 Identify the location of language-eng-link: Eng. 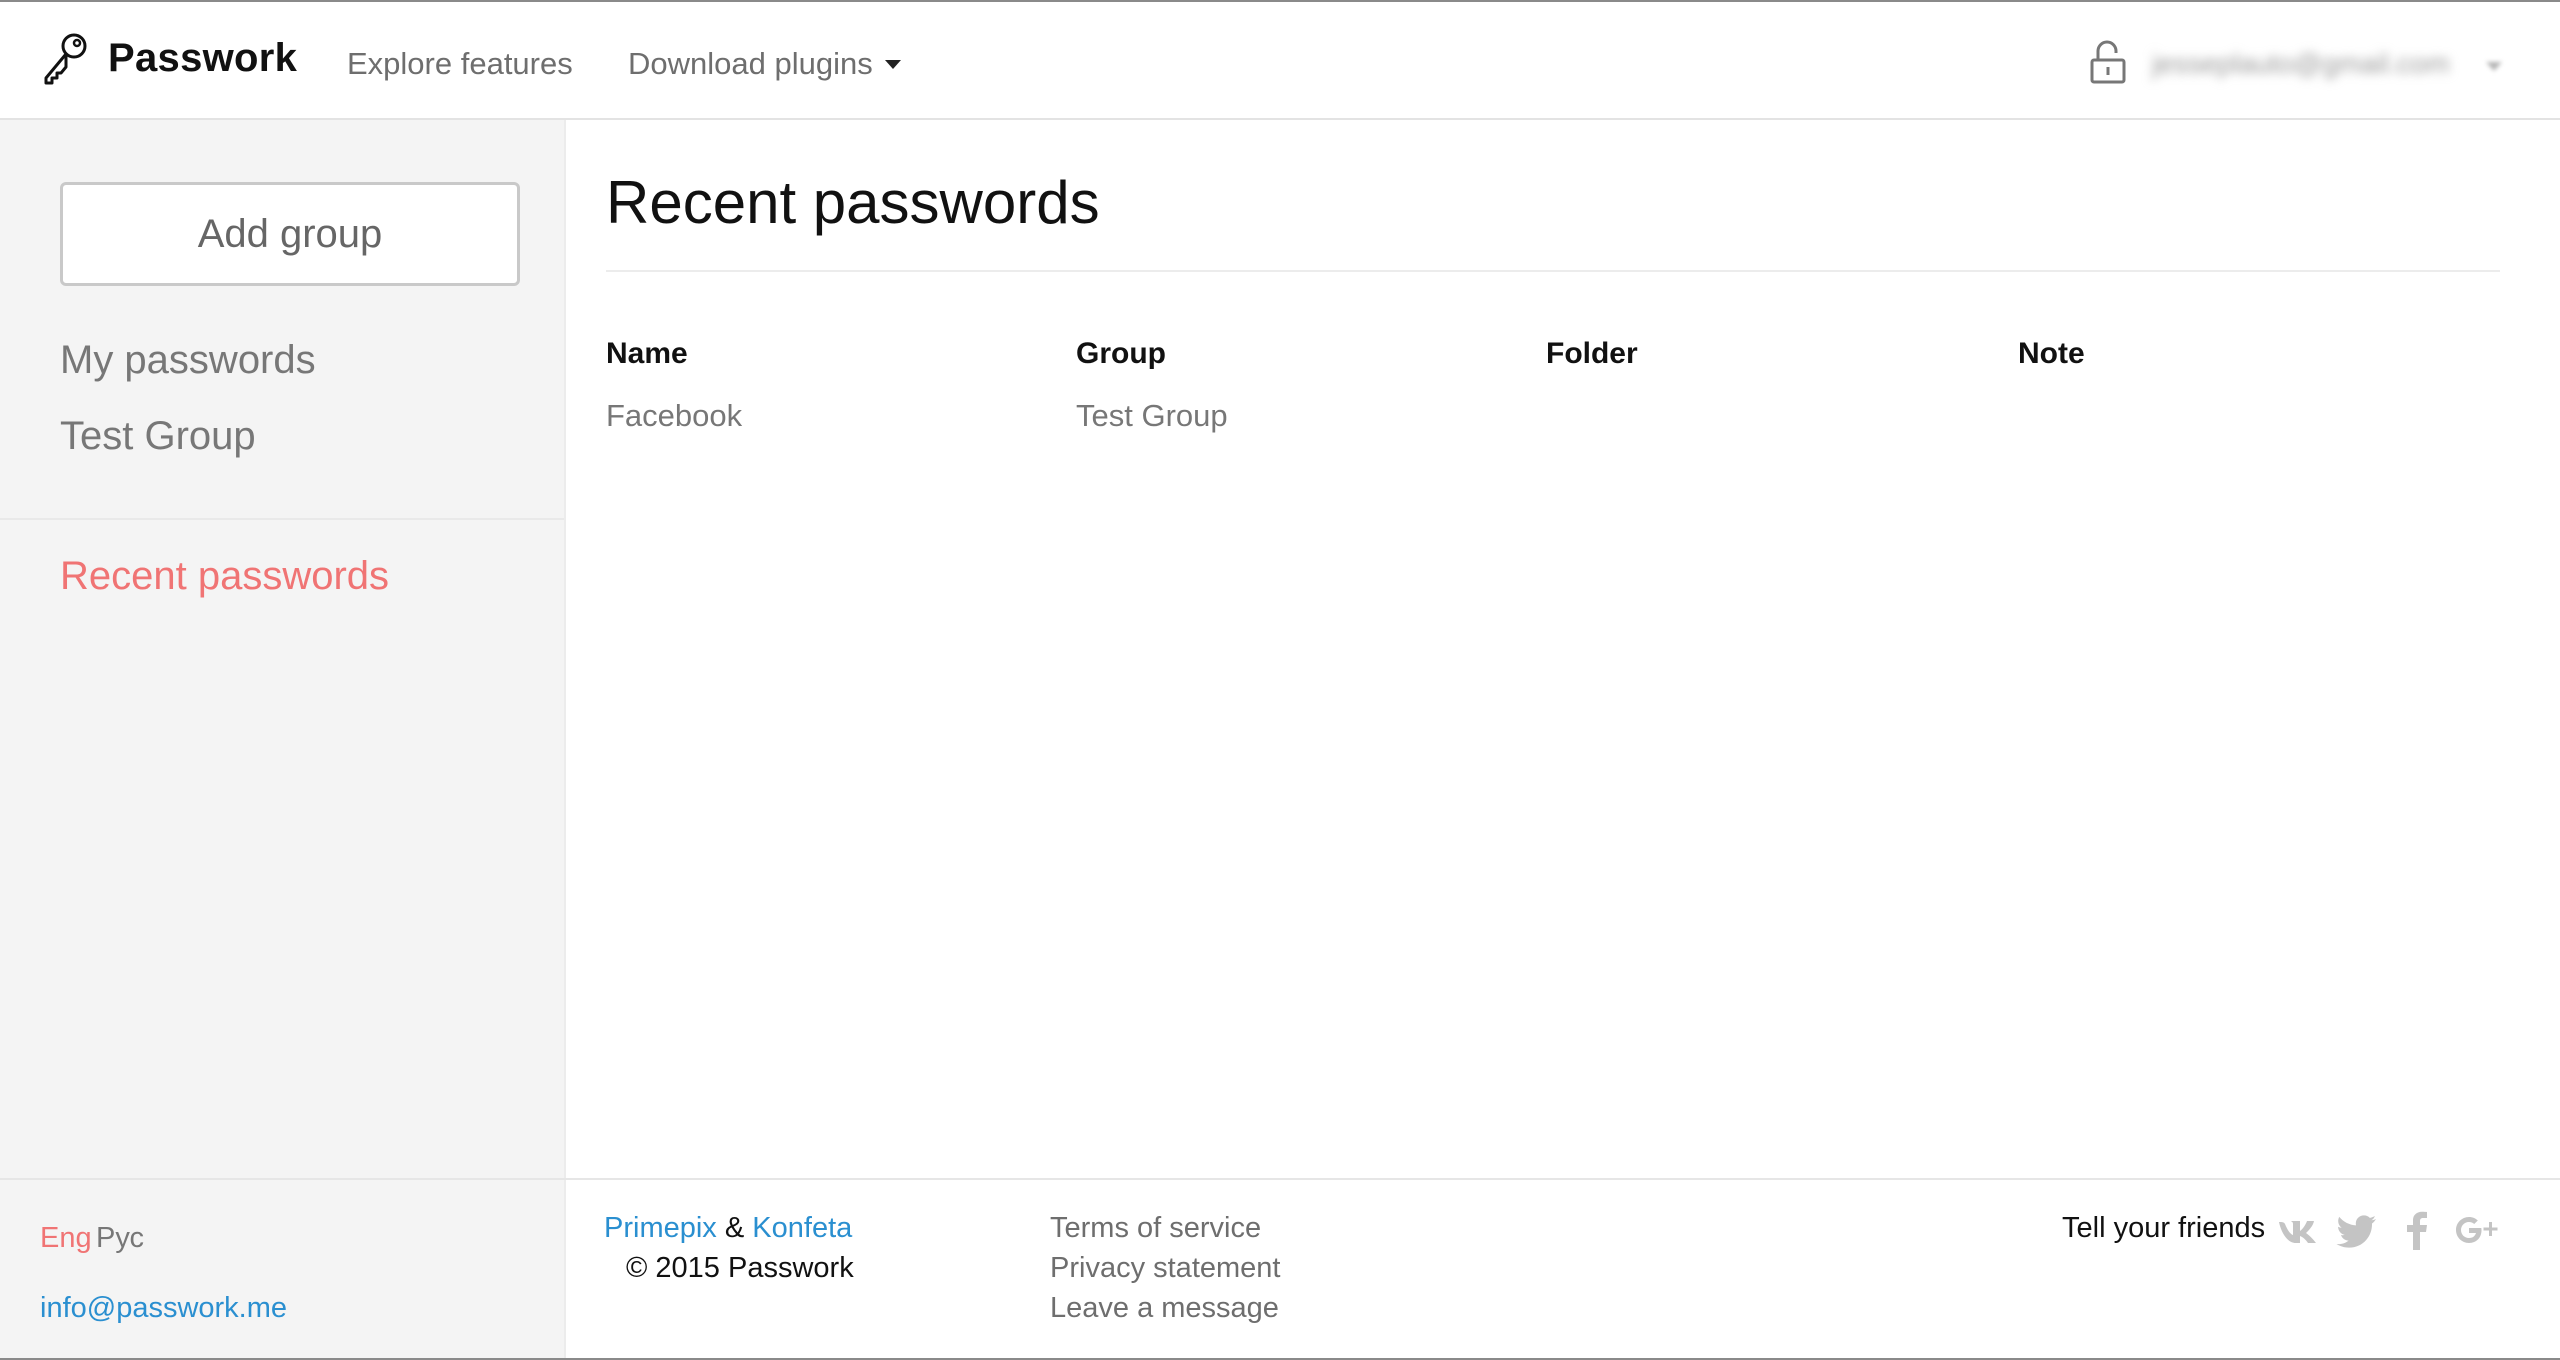
(66, 1238).